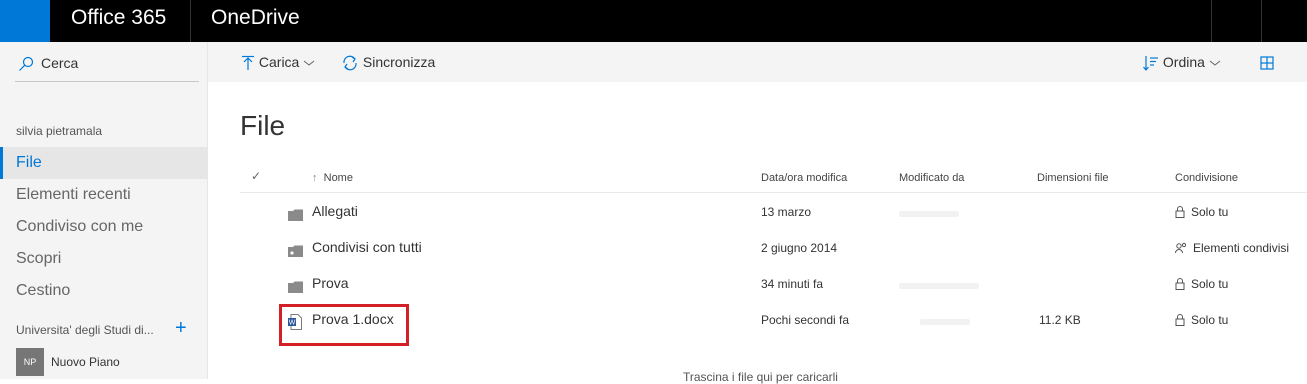  Describe the element at coordinates (25, 21) in the screenshot. I see `app-launcher-button` at that location.